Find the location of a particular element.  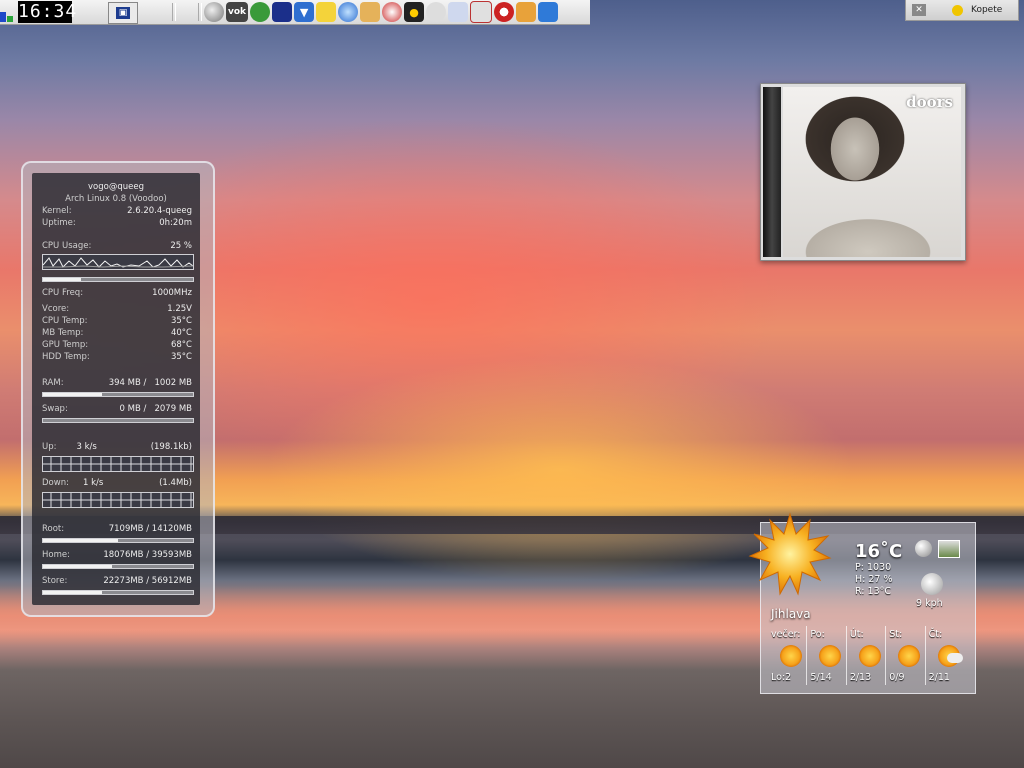

forecast-day-label: večer: is located at coordinates (786, 634).